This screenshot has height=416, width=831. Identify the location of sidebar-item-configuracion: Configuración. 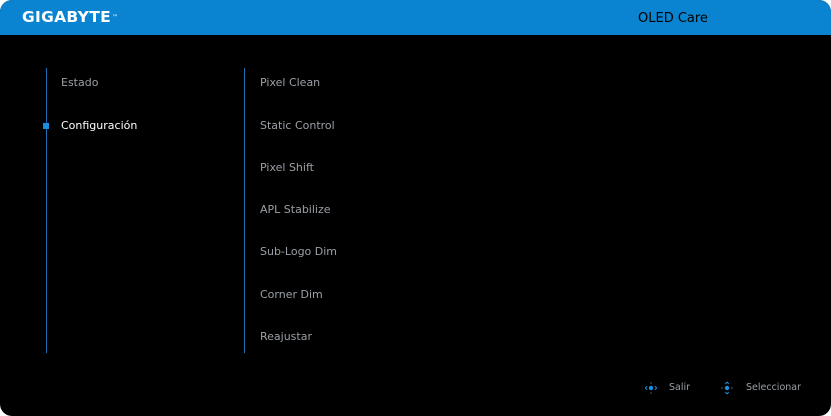
(99, 126).